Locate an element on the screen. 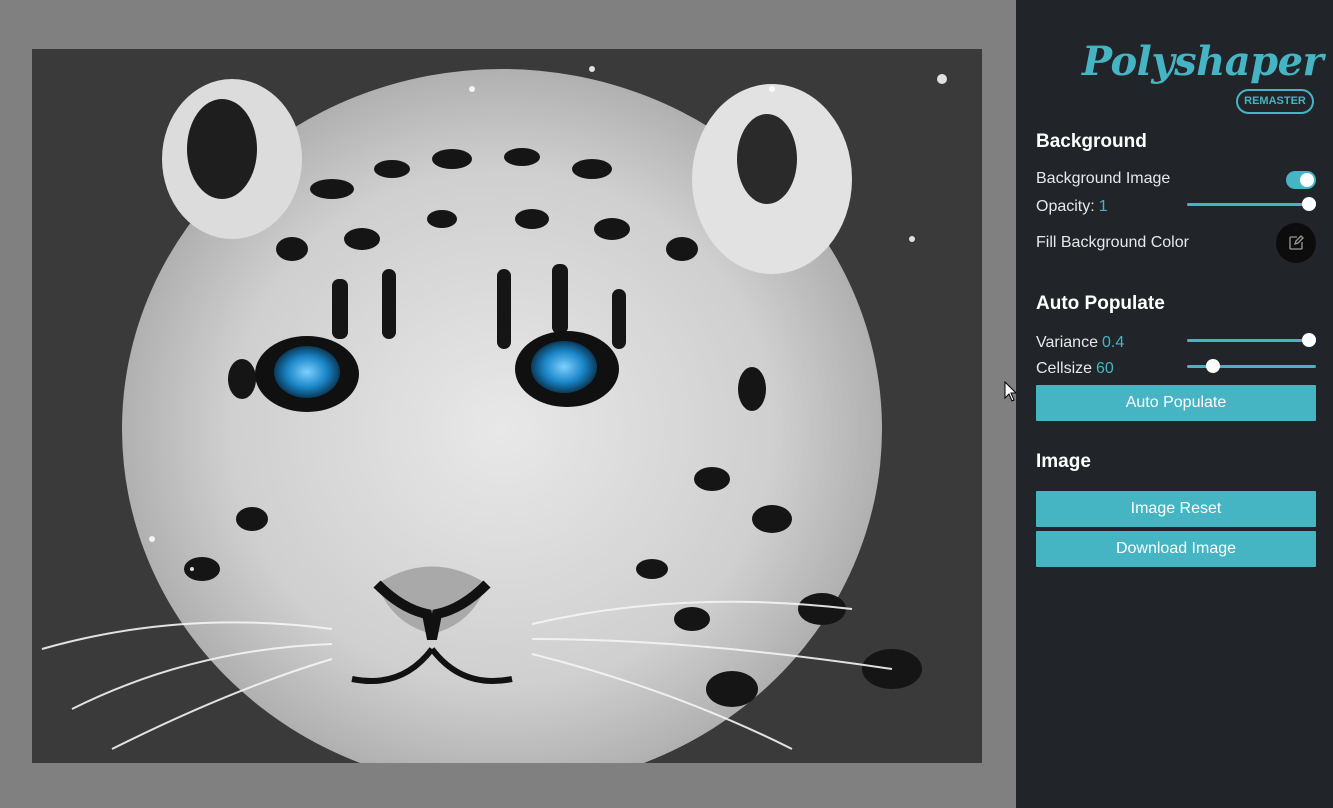  fill-background-color-button is located at coordinates (1296, 243).